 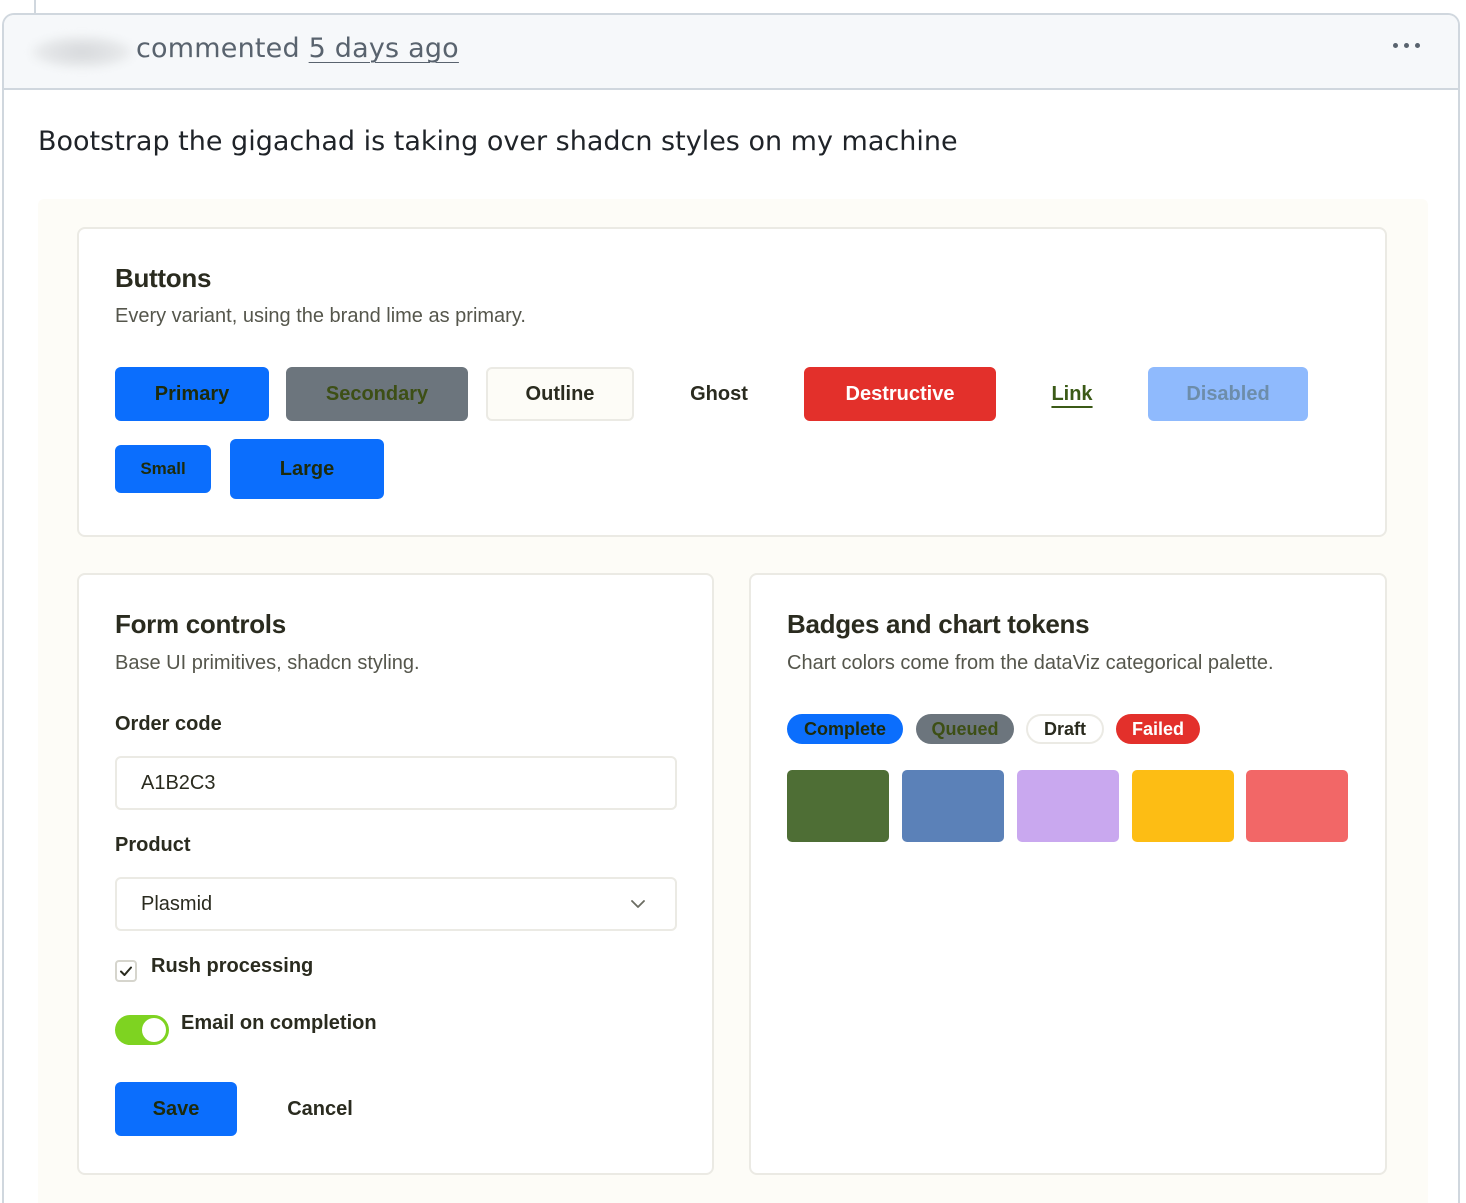 I want to click on comment-header: commented 5 days ago, so click(x=731, y=52).